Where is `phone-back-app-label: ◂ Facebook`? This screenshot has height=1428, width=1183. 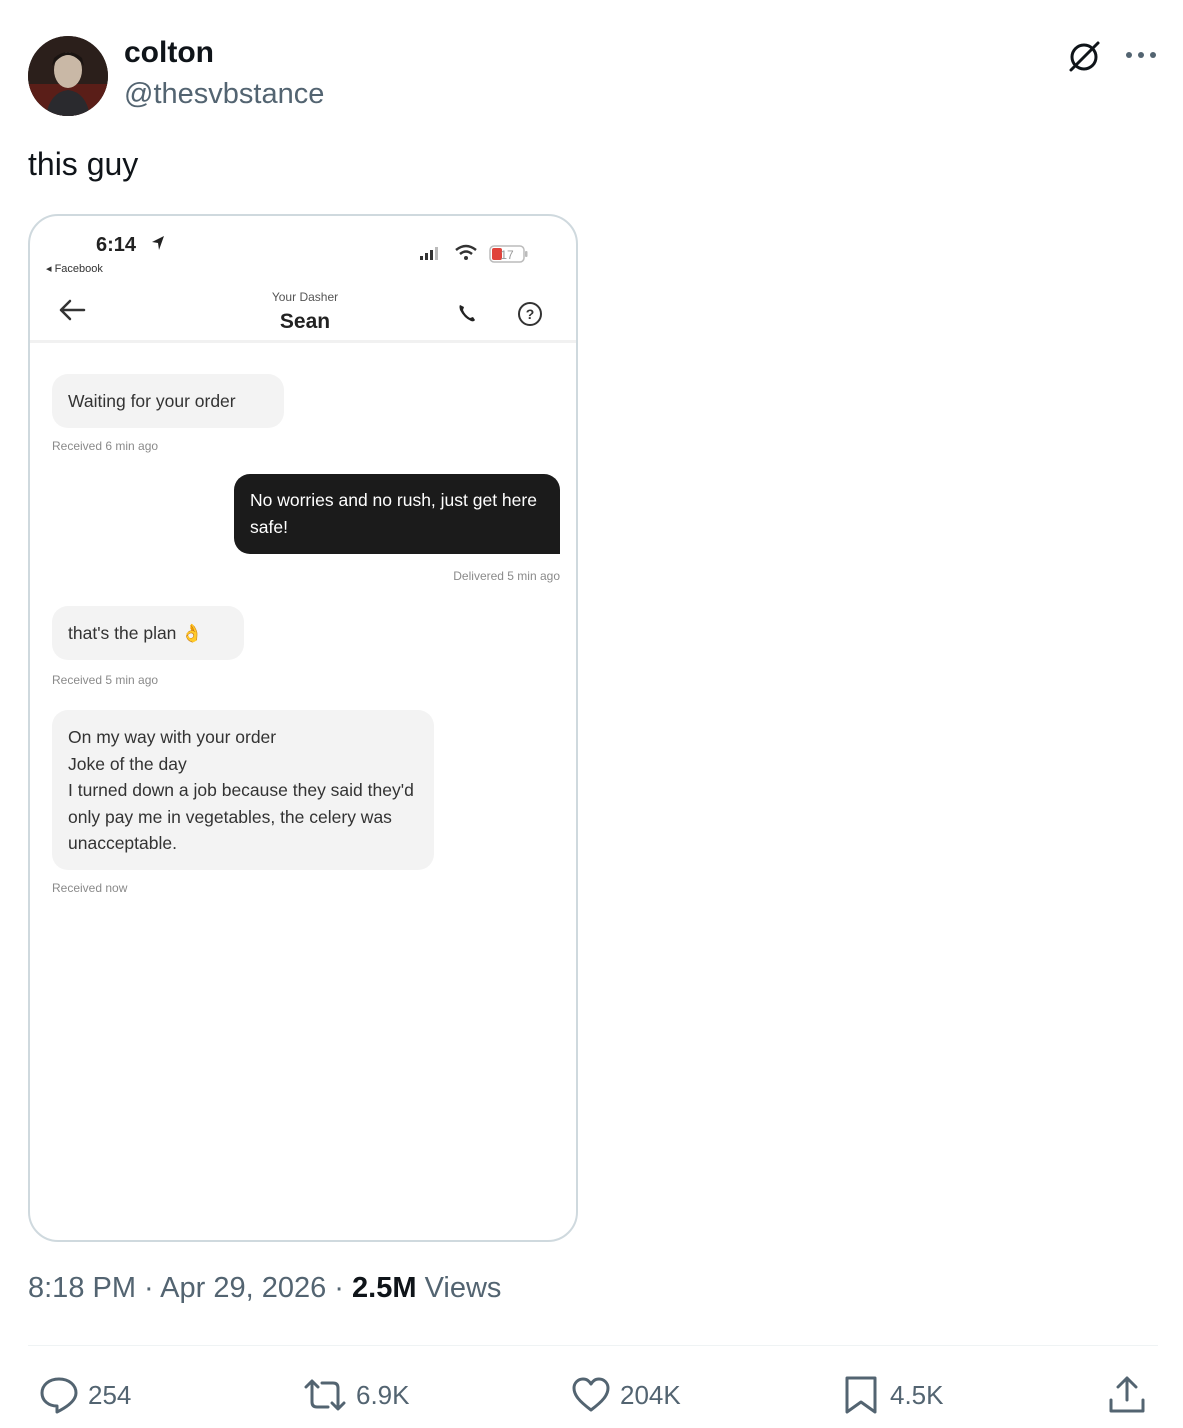
phone-back-app-label: ◂ Facebook is located at coordinates (74, 269).